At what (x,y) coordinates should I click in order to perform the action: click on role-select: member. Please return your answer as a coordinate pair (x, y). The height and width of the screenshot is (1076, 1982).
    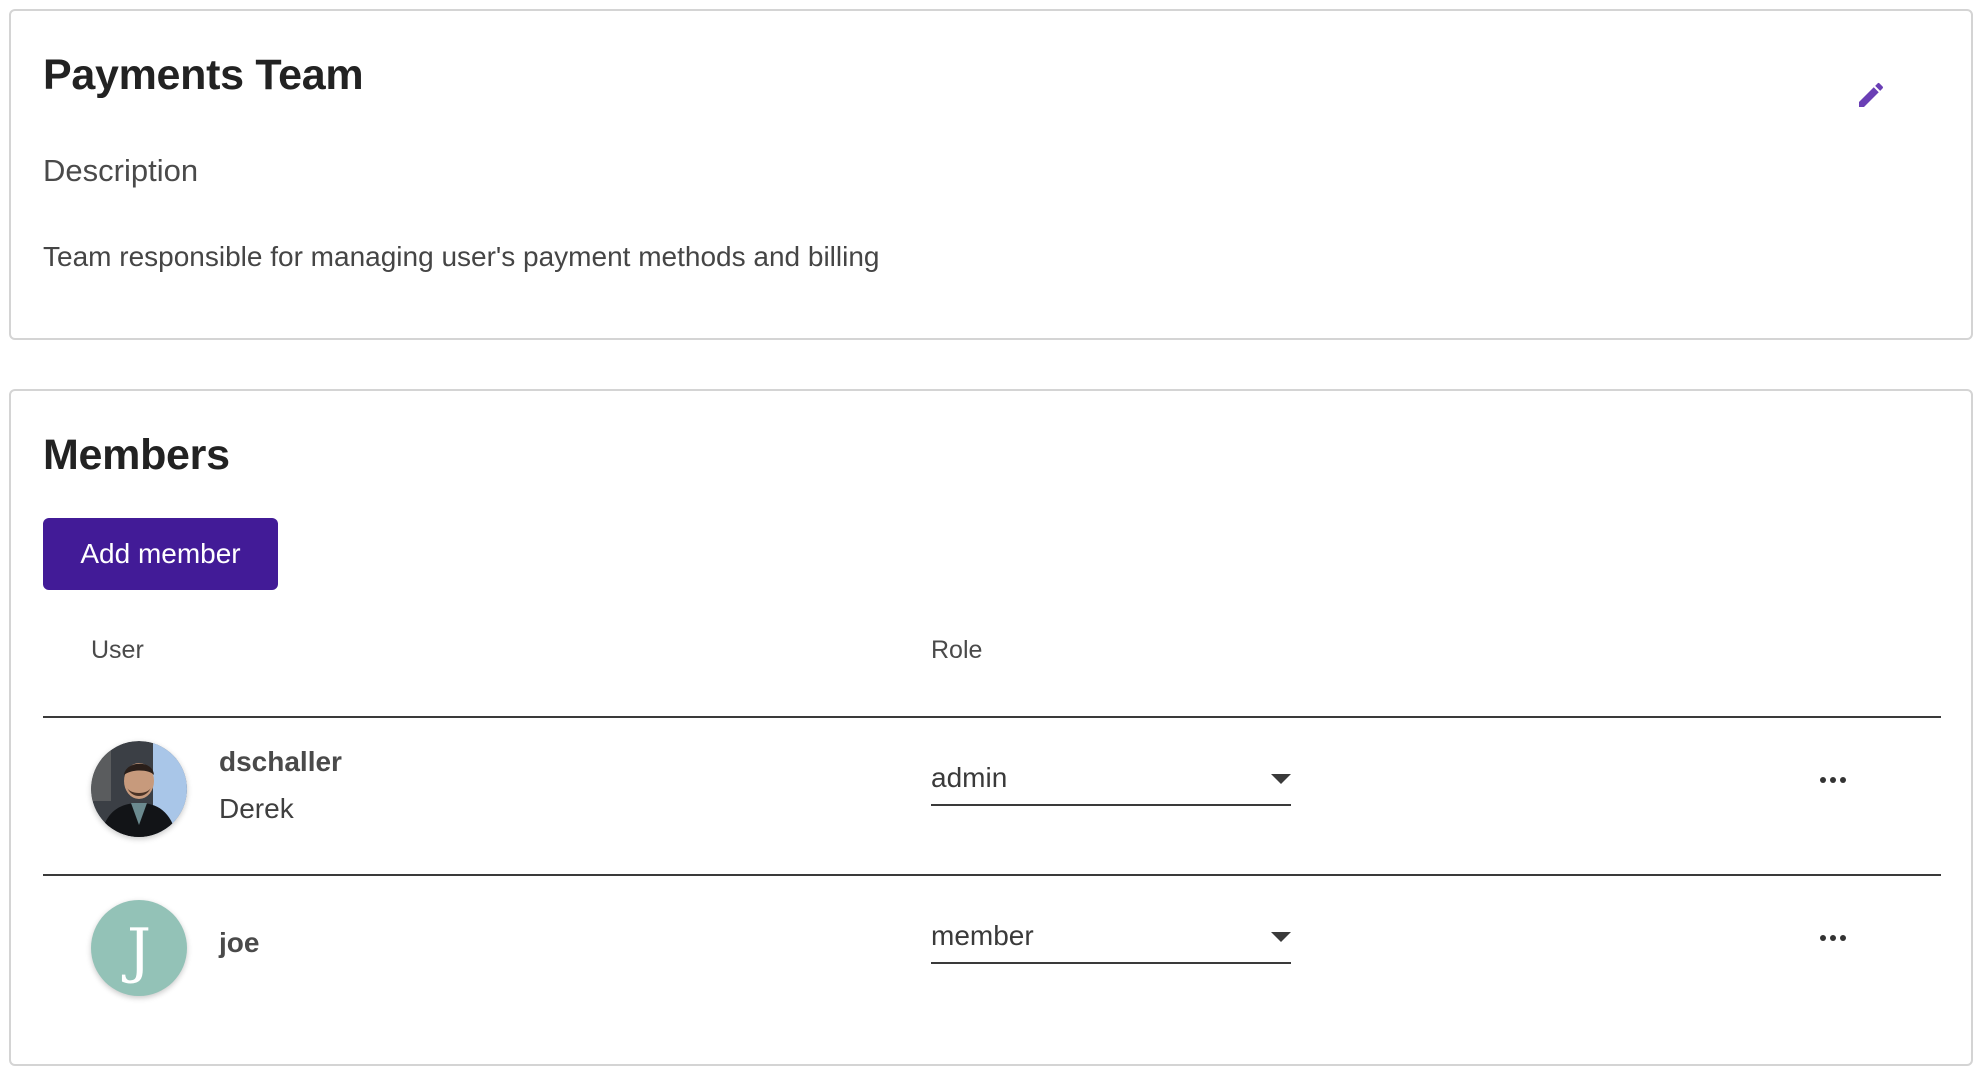
    Looking at the image, I should click on (1111, 938).